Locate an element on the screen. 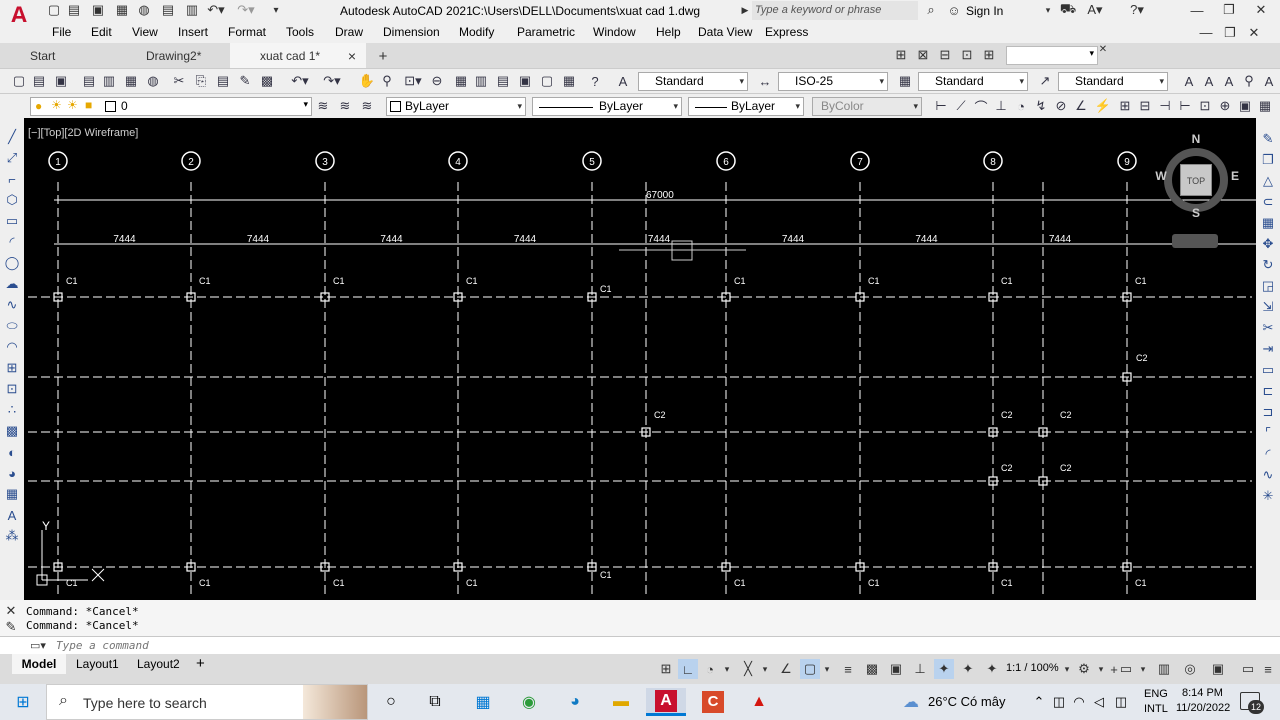 The image size is (1280, 720). search-icon: ⌕ is located at coordinates (931, 10).